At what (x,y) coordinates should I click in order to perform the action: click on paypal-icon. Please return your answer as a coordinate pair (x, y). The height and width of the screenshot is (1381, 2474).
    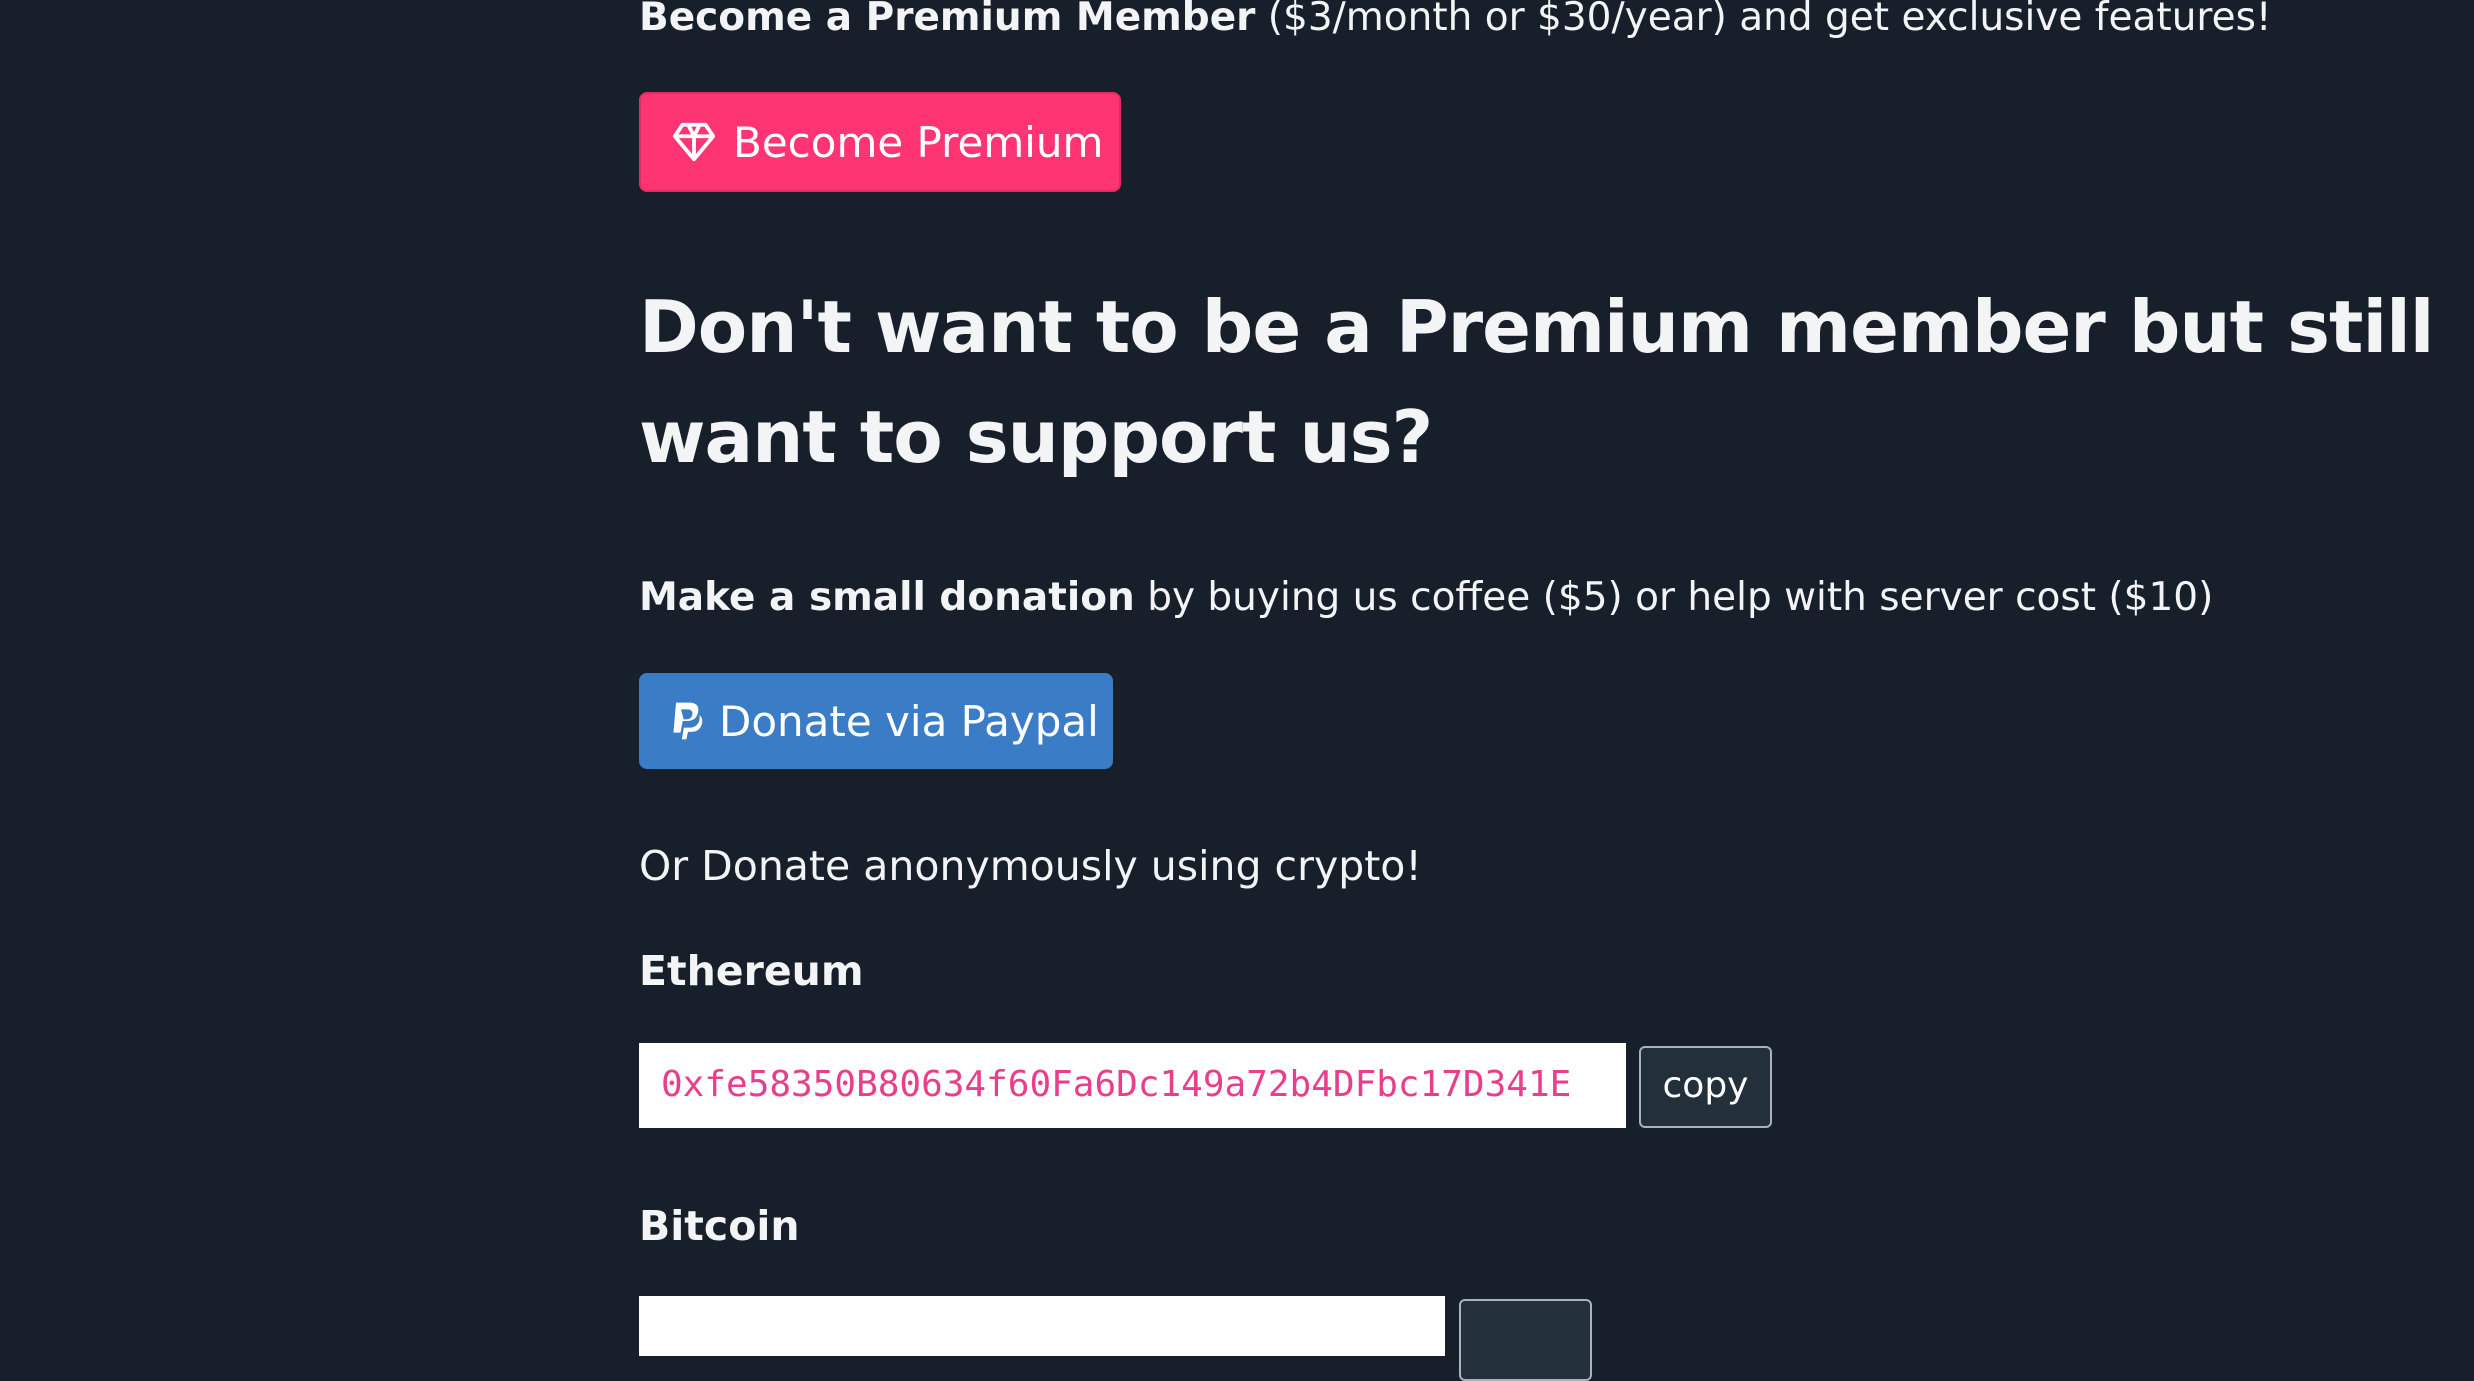
    Looking at the image, I should click on (688, 721).